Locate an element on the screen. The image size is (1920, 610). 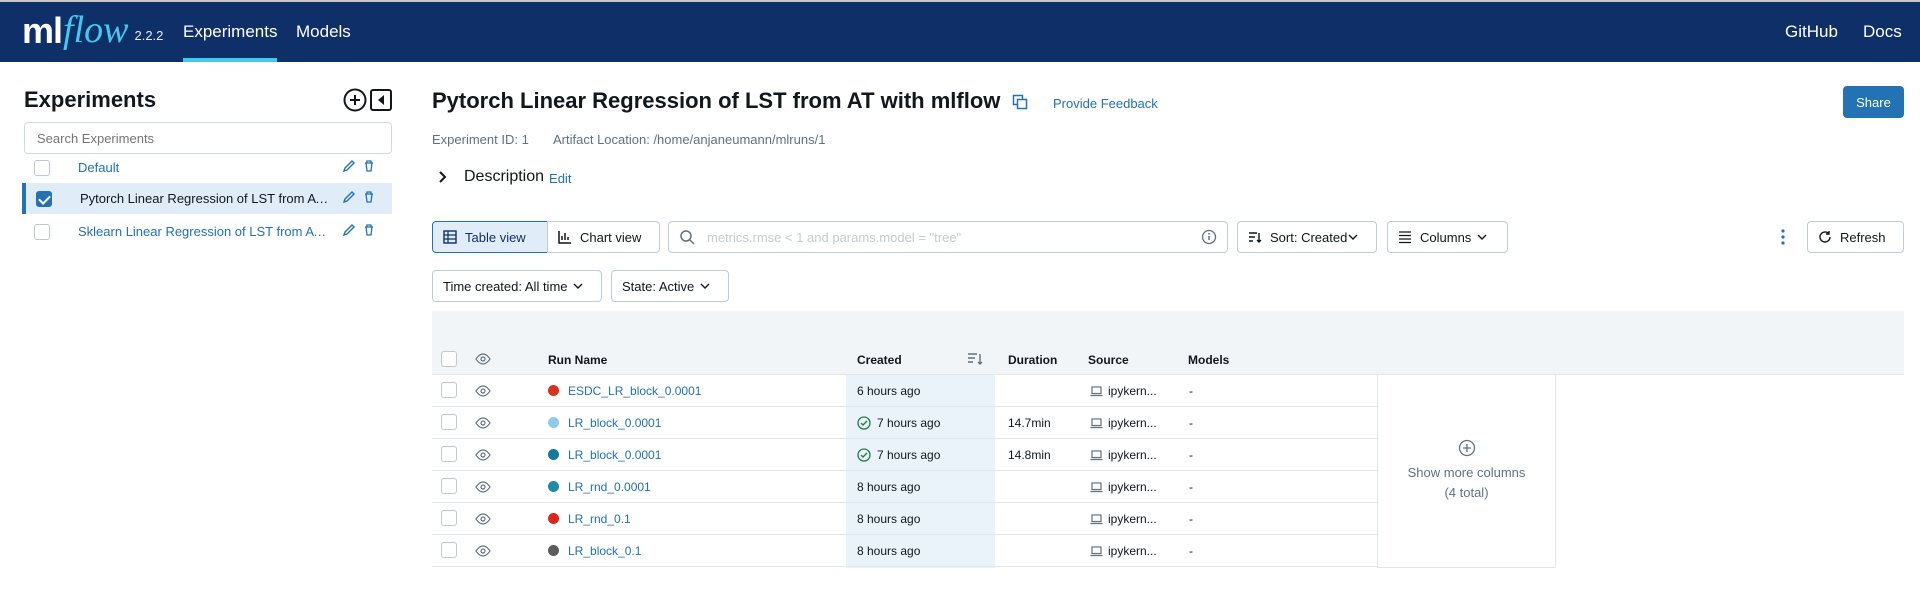
info-icon is located at coordinates (1209, 237).